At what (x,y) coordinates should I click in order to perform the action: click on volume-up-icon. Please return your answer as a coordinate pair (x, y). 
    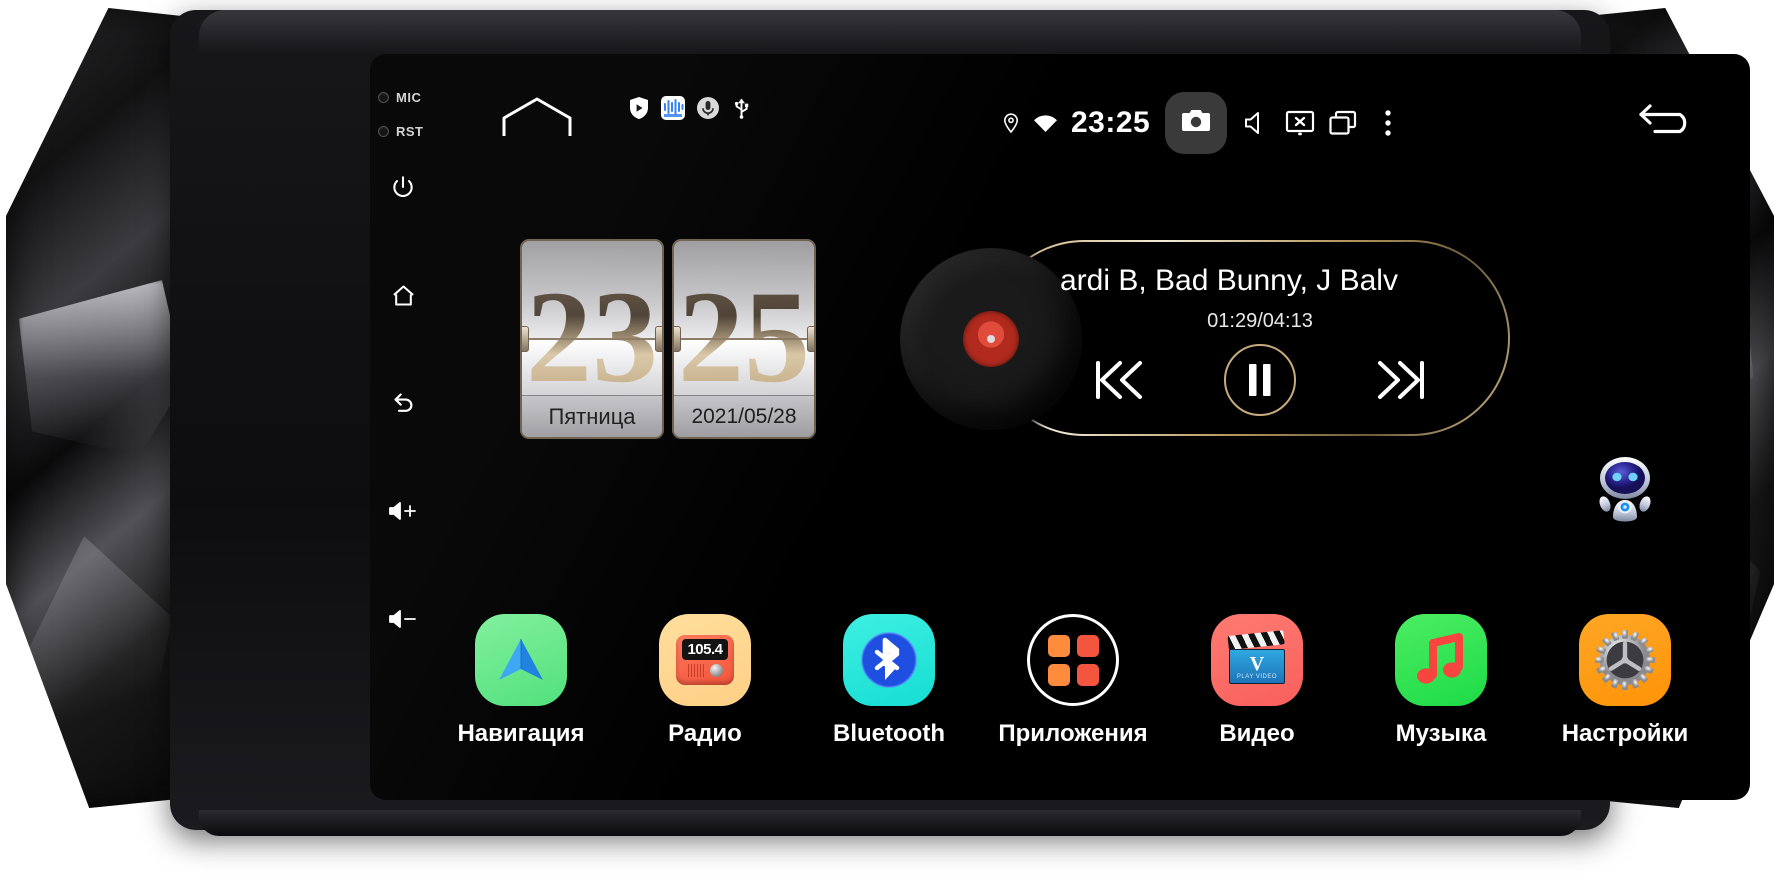
    Looking at the image, I should click on (403, 511).